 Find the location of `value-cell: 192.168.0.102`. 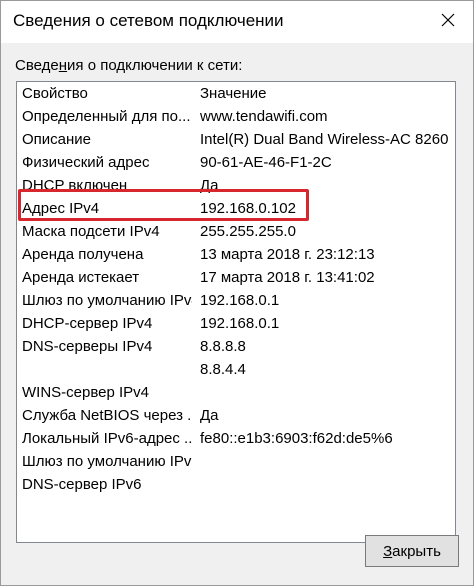

value-cell: 192.168.0.102 is located at coordinates (248, 208).